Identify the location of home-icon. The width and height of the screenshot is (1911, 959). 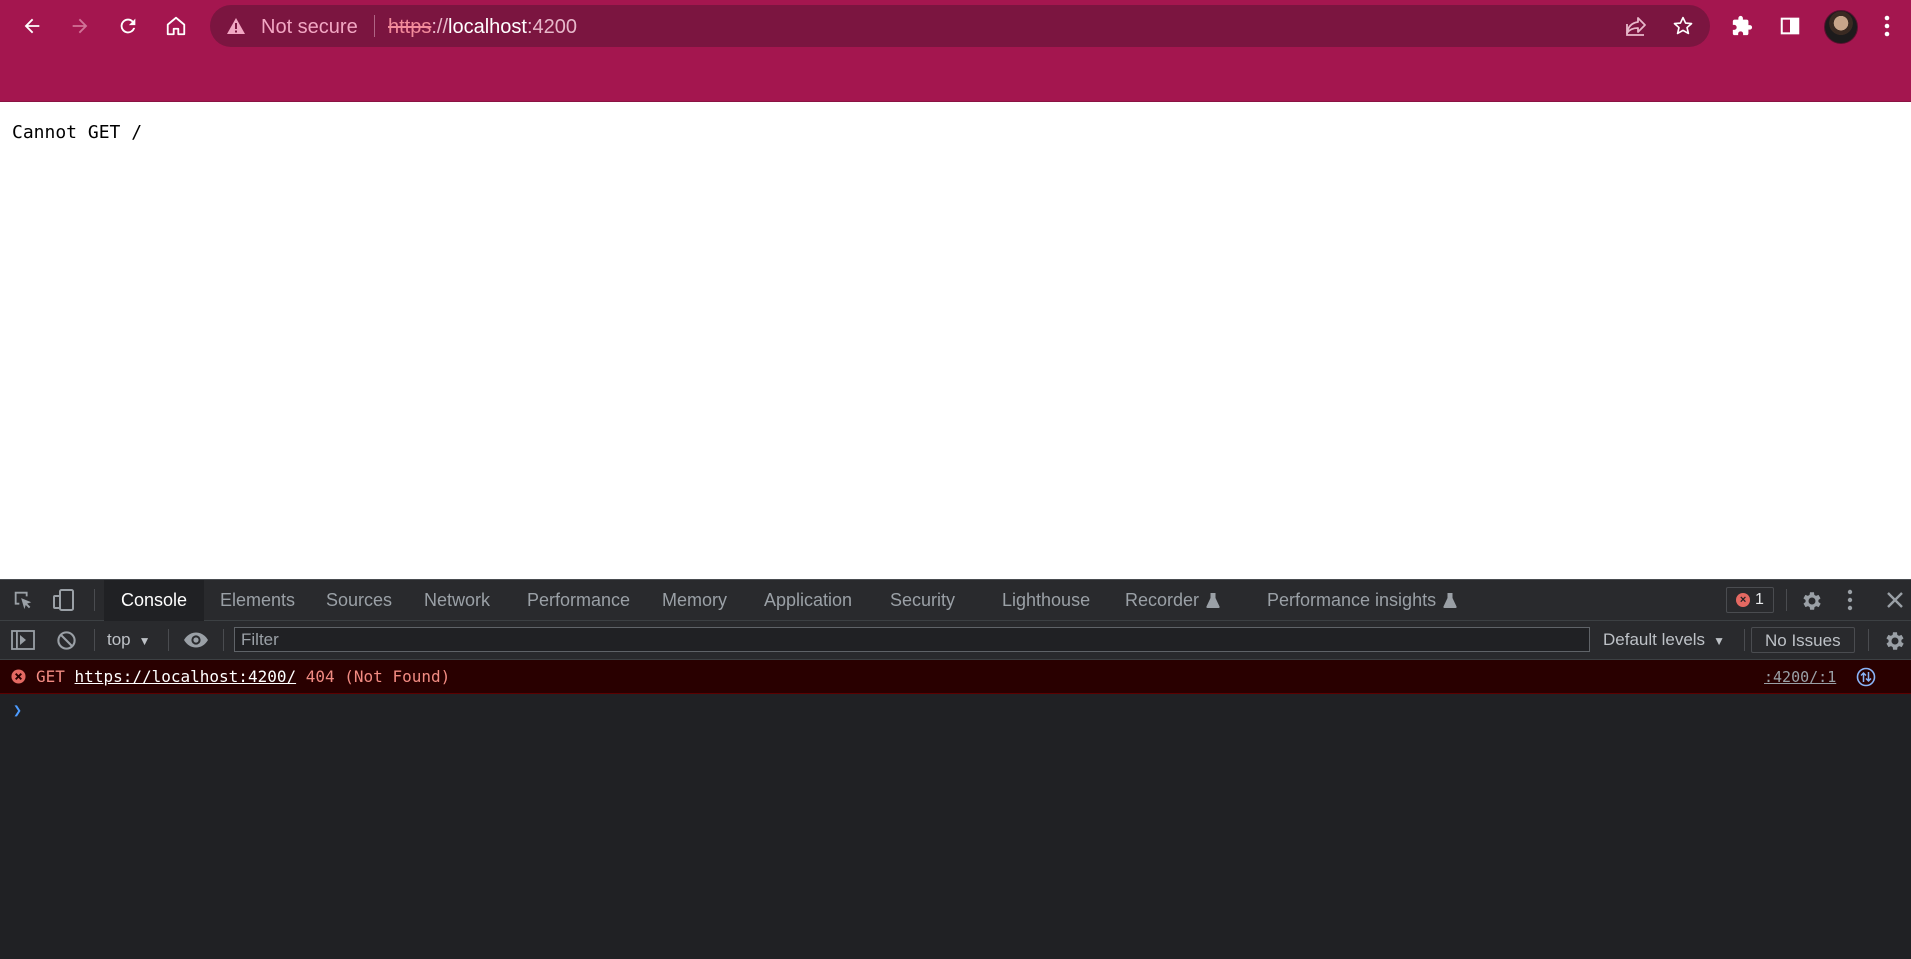
(176, 26).